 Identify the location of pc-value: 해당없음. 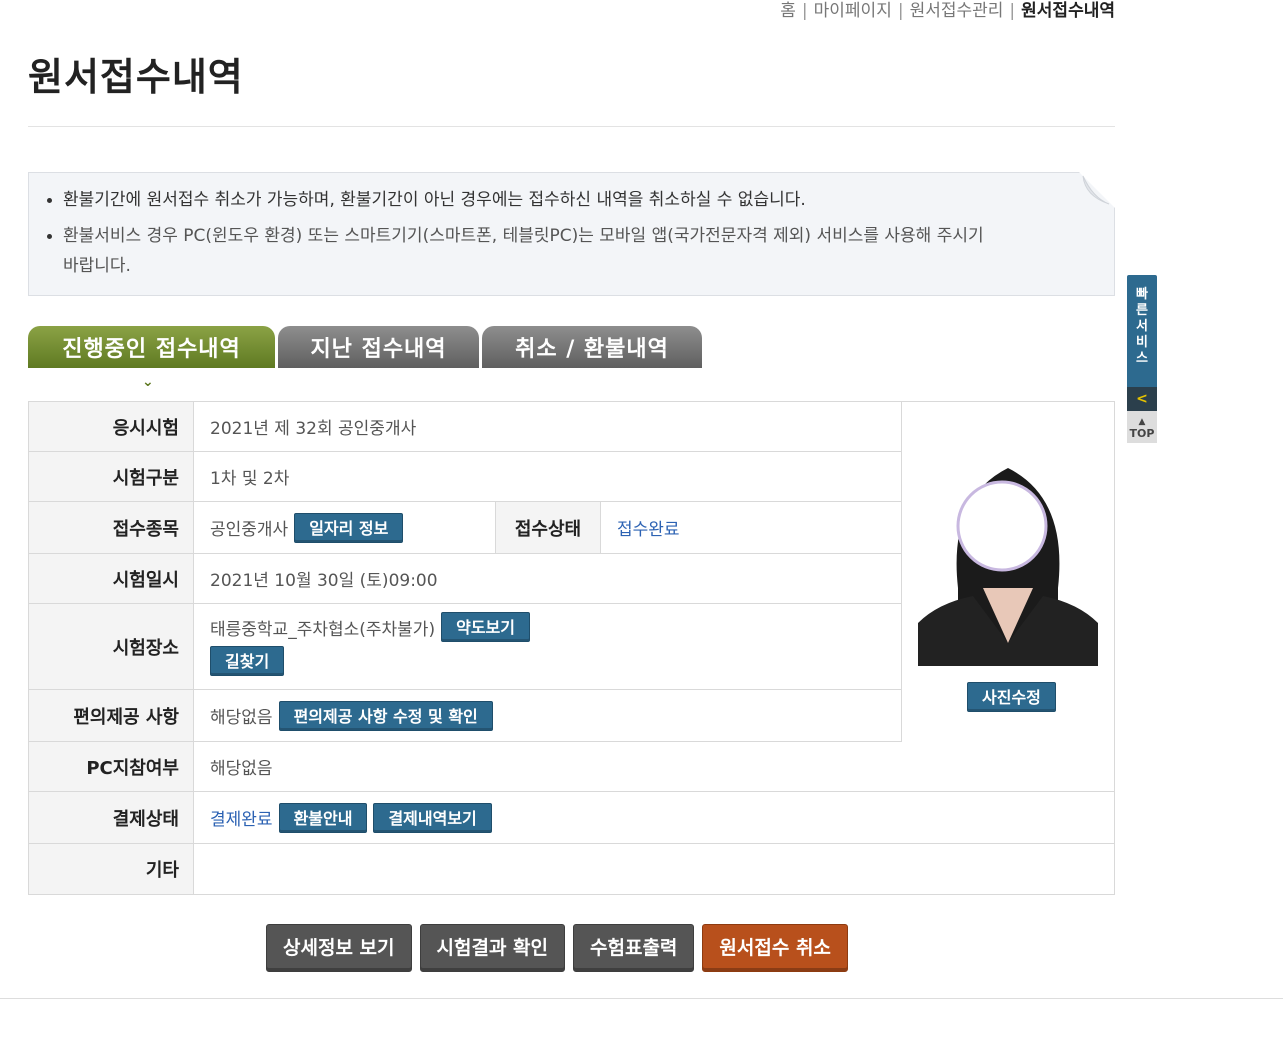
(241, 769).